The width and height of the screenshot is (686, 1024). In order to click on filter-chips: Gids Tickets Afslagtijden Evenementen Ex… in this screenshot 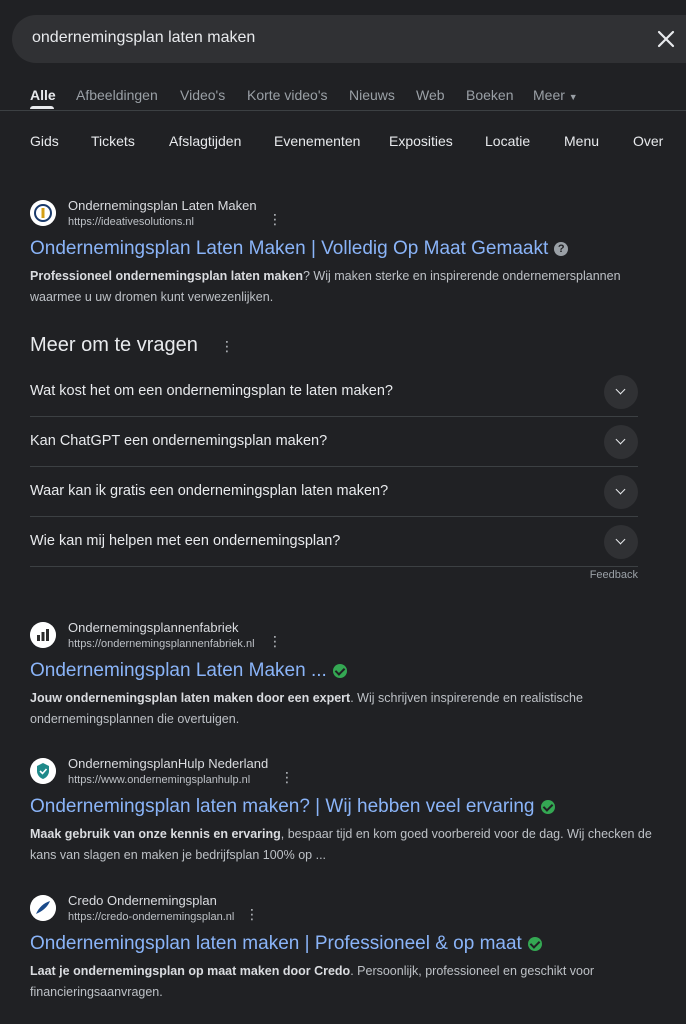, I will do `click(343, 142)`.